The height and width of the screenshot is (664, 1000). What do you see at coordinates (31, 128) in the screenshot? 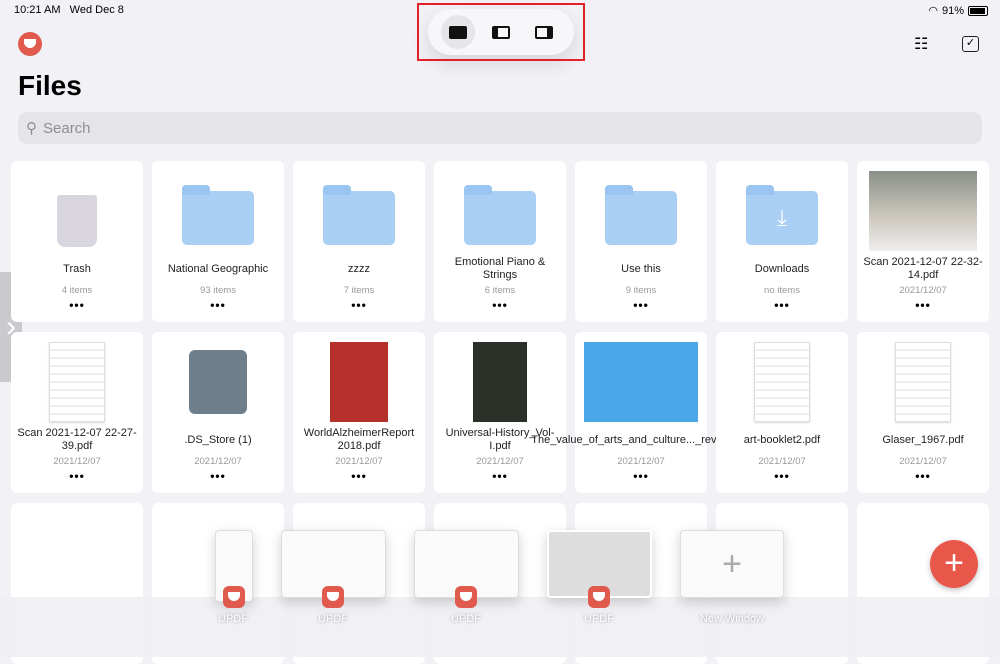
I see `search-icon: ⚲` at bounding box center [31, 128].